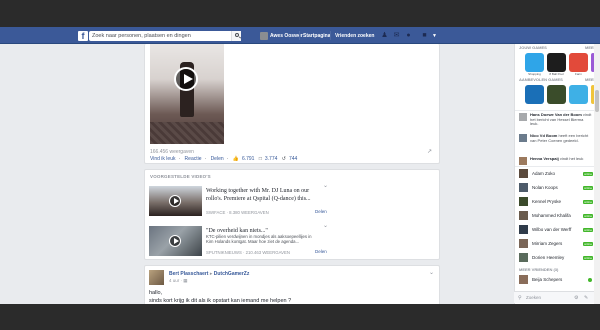  What do you see at coordinates (597, 101) in the screenshot?
I see `scrollbar-thumb` at bounding box center [597, 101].